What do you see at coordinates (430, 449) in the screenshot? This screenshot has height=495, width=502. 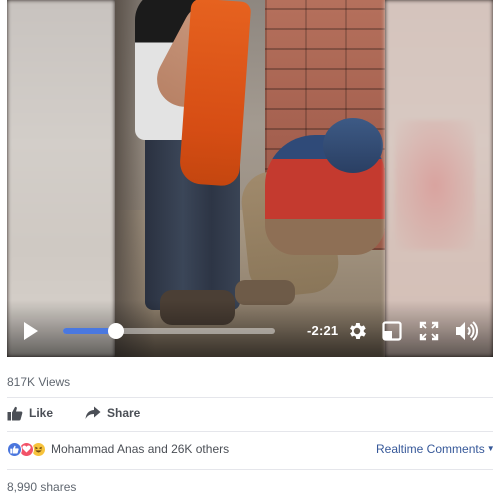 I see `realtime-comments-label: Realtime Comments` at bounding box center [430, 449].